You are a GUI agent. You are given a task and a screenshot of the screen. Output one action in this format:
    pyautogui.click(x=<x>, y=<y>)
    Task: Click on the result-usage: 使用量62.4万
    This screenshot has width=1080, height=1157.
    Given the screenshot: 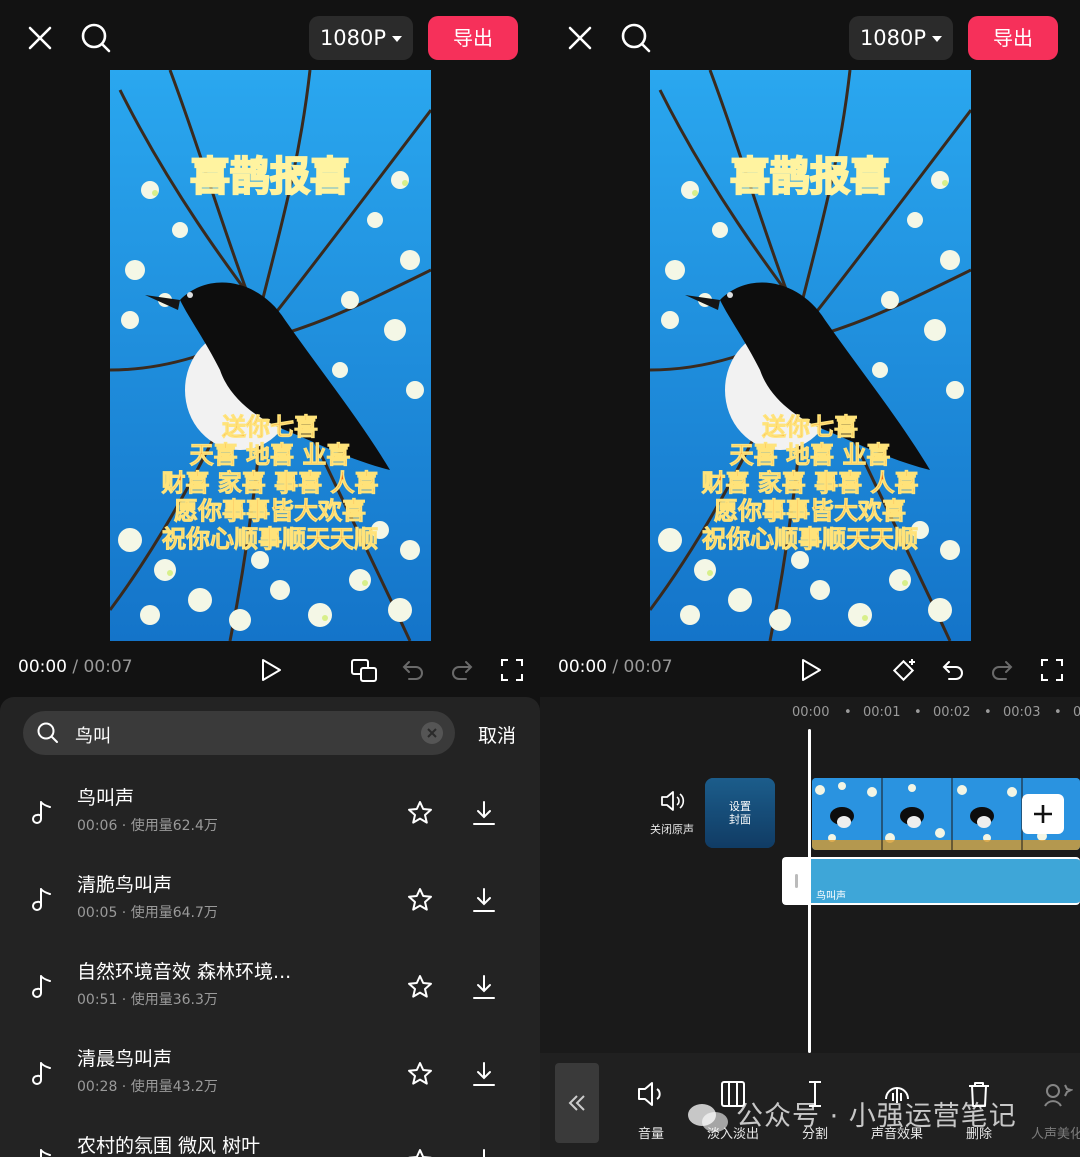 What is the action you would take?
    pyautogui.click(x=174, y=826)
    